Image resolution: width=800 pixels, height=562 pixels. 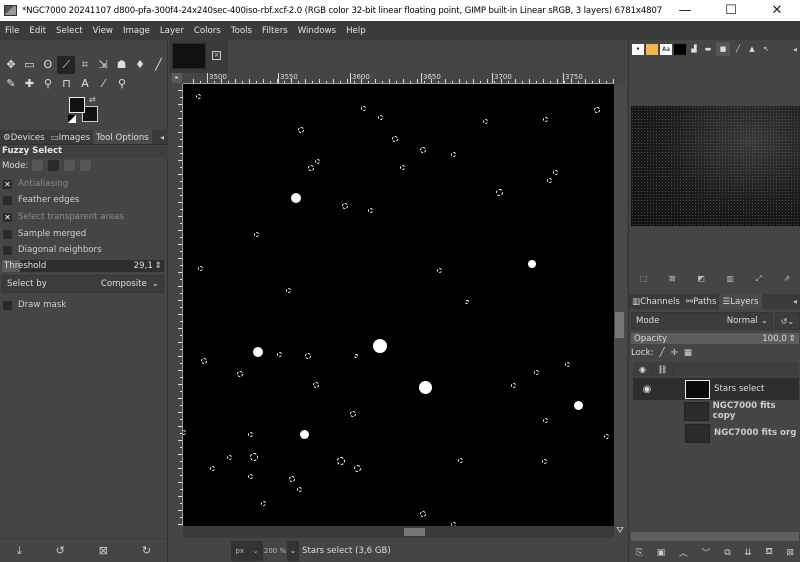 I want to click on option-checkbox: Feather edges, so click(x=41, y=200).